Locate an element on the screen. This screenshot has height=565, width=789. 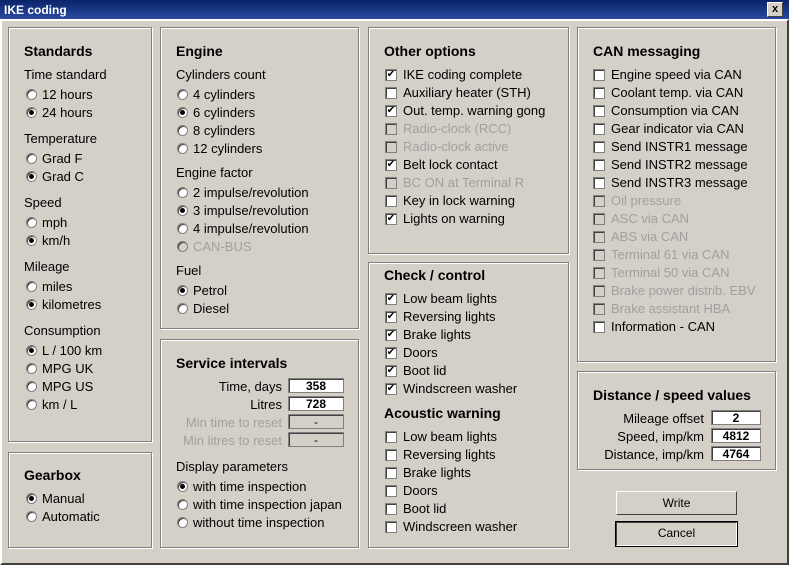
acoustic-brake-lights: Brake lights is located at coordinates (428, 473).